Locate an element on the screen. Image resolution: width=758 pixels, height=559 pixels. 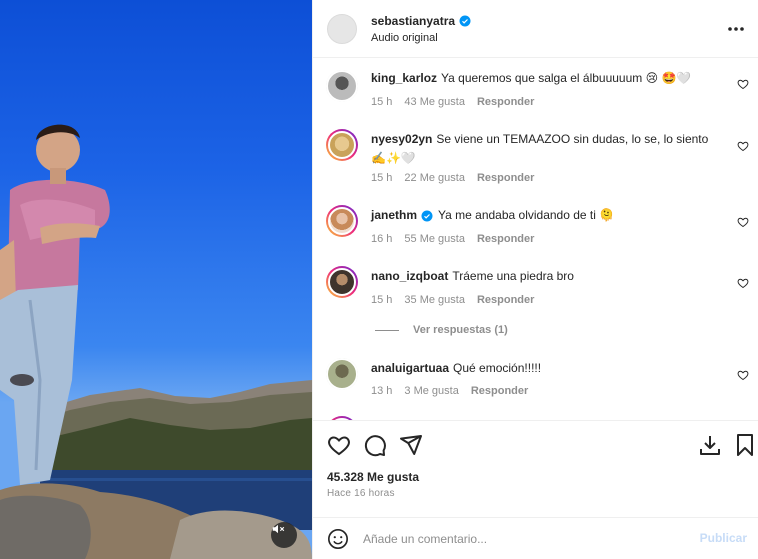
view-replies-label: Ver respuestas (1) is located at coordinates (460, 330).